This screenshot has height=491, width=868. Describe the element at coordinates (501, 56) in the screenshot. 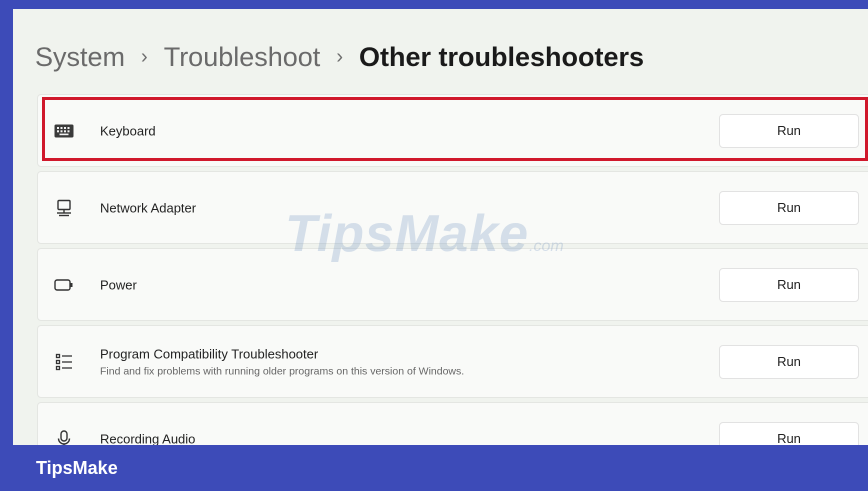

I see `page-title: Other troubleshooters` at that location.